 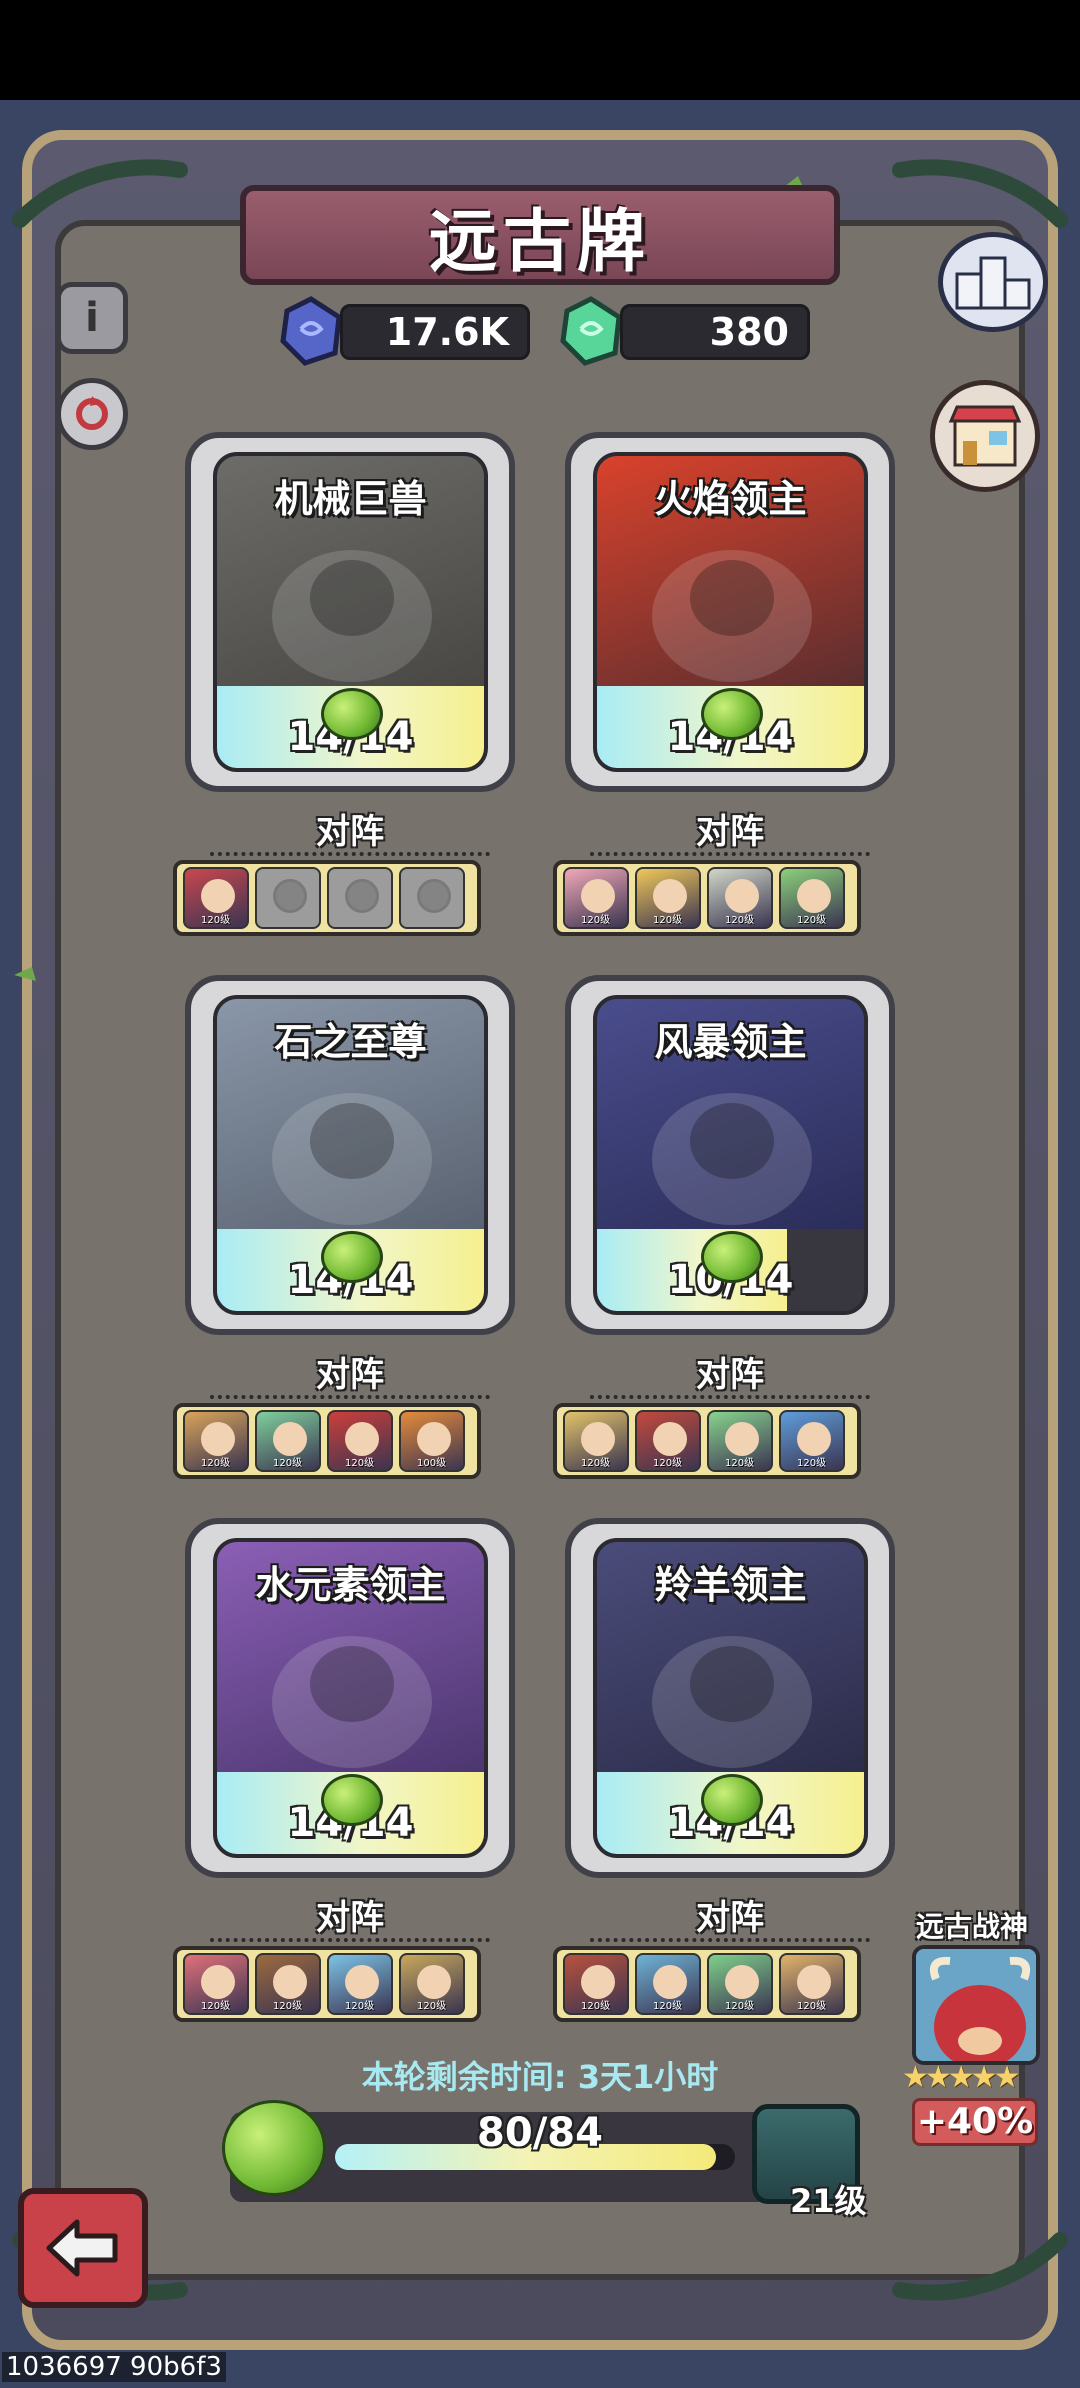 I want to click on boss-name: 石之至尊, so click(x=350, y=1042).